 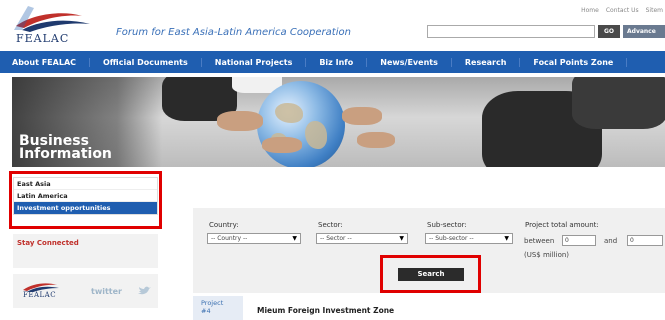 What do you see at coordinates (254, 62) in the screenshot?
I see `nav-national-projects: National Projects` at bounding box center [254, 62].